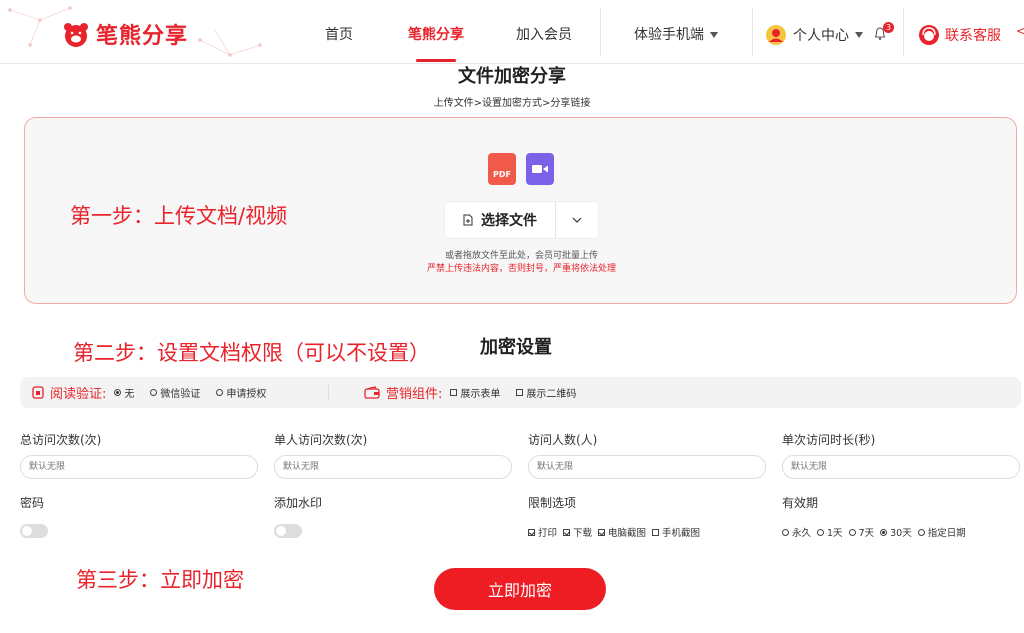 The width and height of the screenshot is (1024, 633). Describe the element at coordinates (776, 35) in the screenshot. I see `user-avatar-icon` at that location.